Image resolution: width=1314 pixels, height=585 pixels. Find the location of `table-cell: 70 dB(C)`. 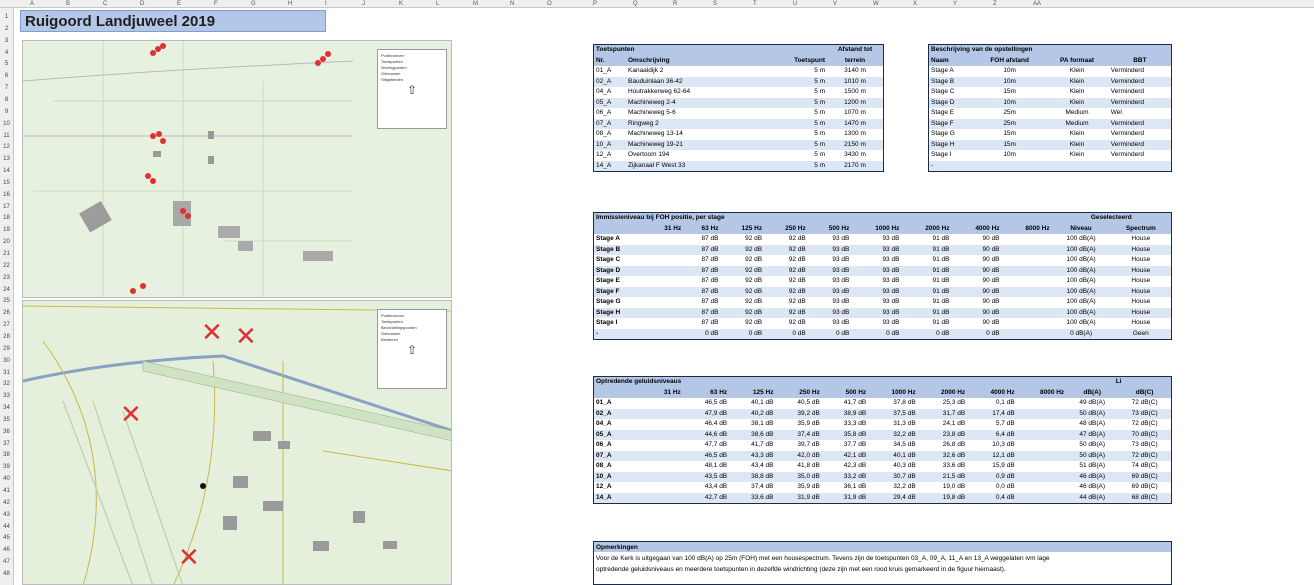

table-cell: 70 dB(C) is located at coordinates (1144, 434).